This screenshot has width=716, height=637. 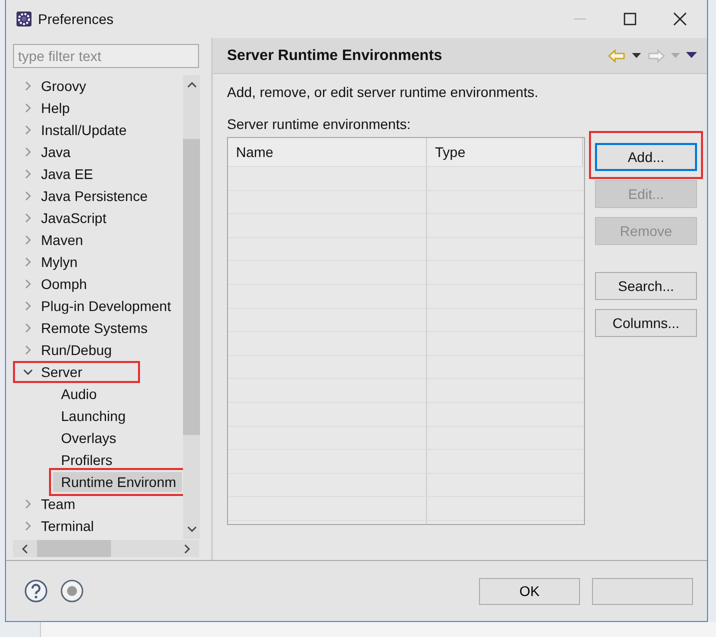 What do you see at coordinates (87, 438) in the screenshot?
I see `tree-item: Overlays` at bounding box center [87, 438].